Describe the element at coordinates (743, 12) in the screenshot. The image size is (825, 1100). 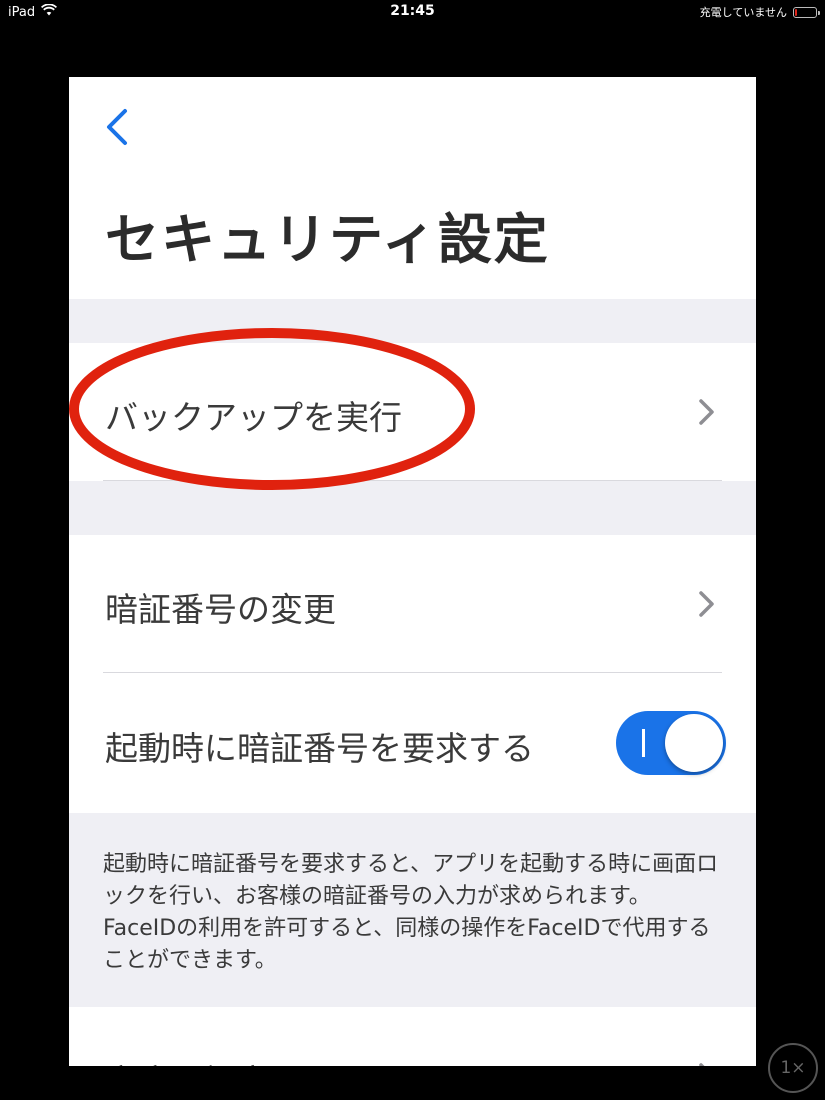
I see `charging-status-text: 充電していません` at that location.